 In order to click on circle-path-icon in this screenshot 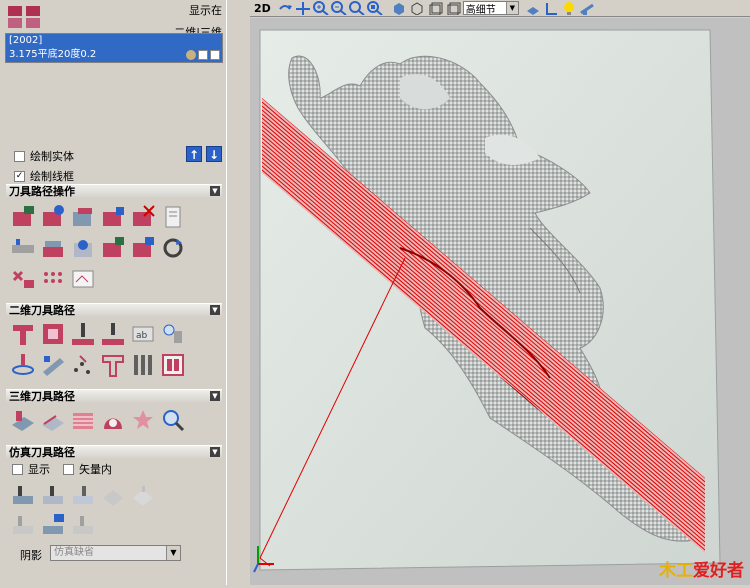, I will do `click(23, 365)`.